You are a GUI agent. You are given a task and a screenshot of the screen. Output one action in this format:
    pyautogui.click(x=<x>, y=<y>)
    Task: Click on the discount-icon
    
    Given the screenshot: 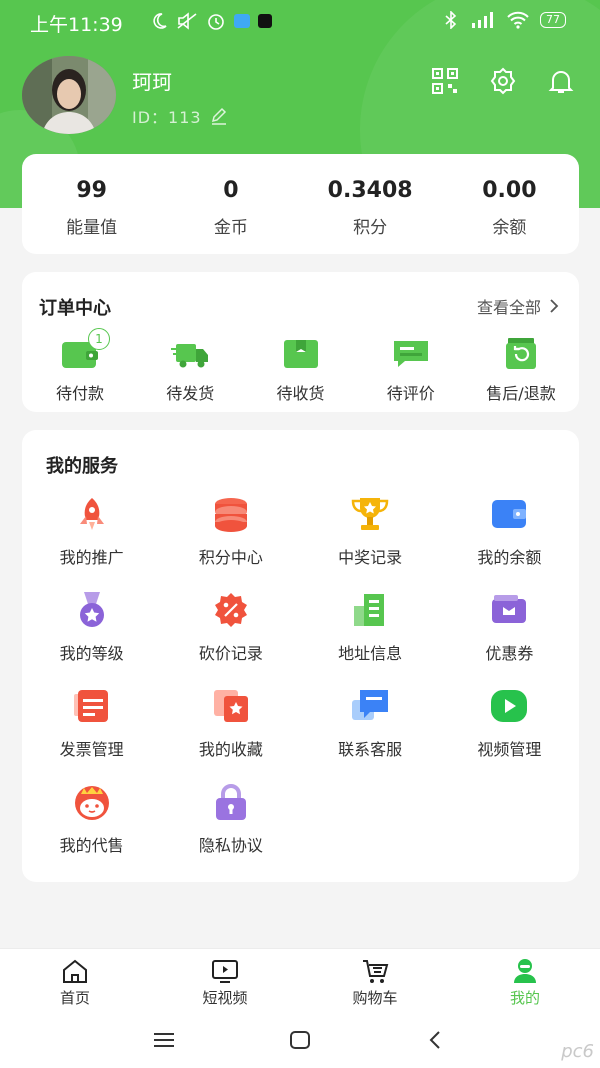 What is the action you would take?
    pyautogui.click(x=230, y=610)
    